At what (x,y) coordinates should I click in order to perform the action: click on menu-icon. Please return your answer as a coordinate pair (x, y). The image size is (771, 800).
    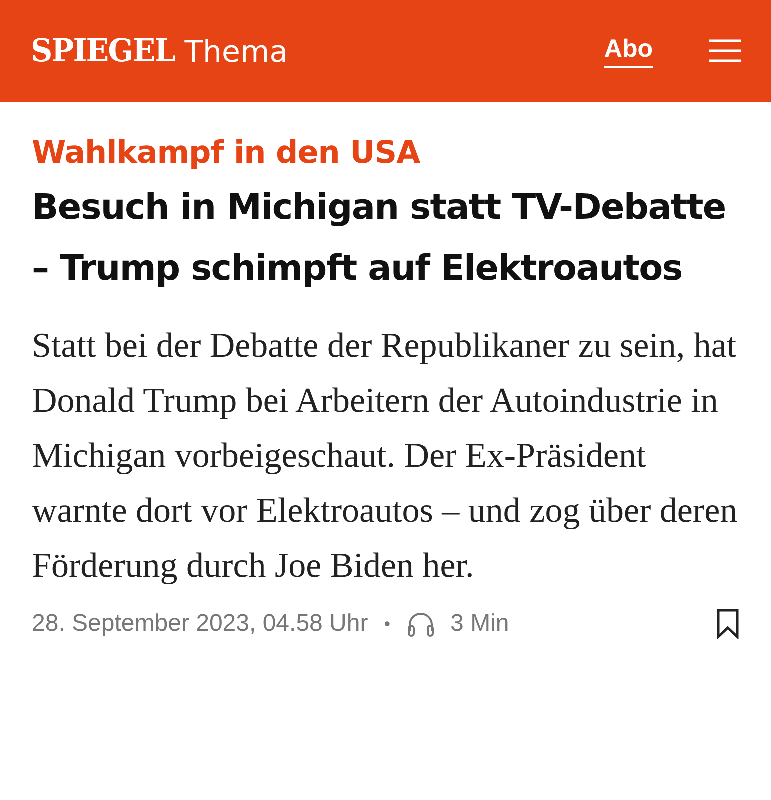
    Looking at the image, I should click on (725, 51).